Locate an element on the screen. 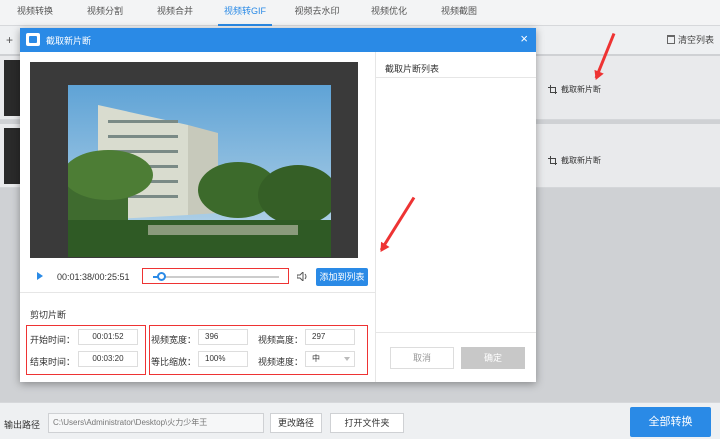 This screenshot has height=439, width=720. tab-video-optimize: 视频优化 is located at coordinates (389, 13).